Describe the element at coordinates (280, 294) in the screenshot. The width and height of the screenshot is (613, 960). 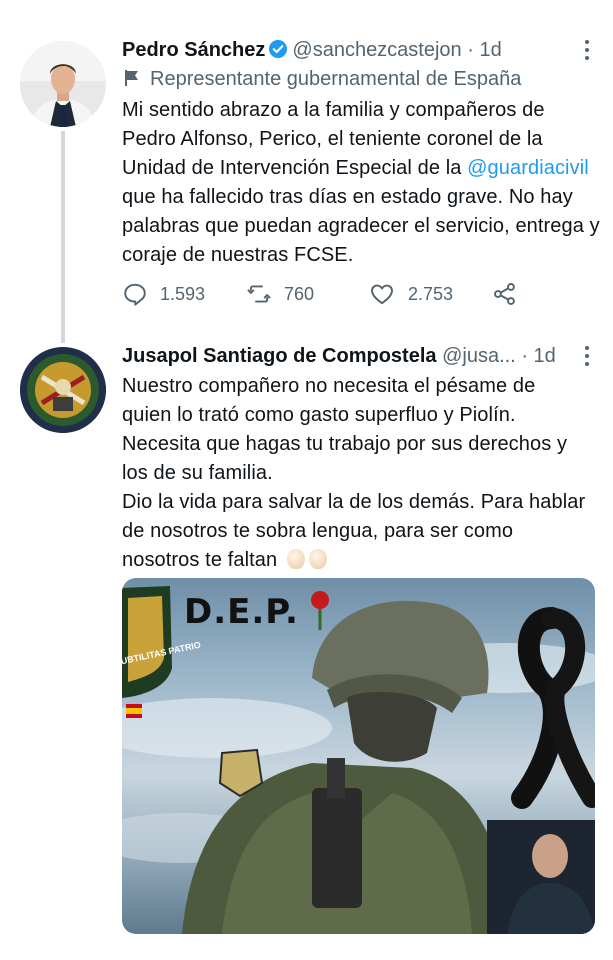
I see `retweet-button: 760` at that location.